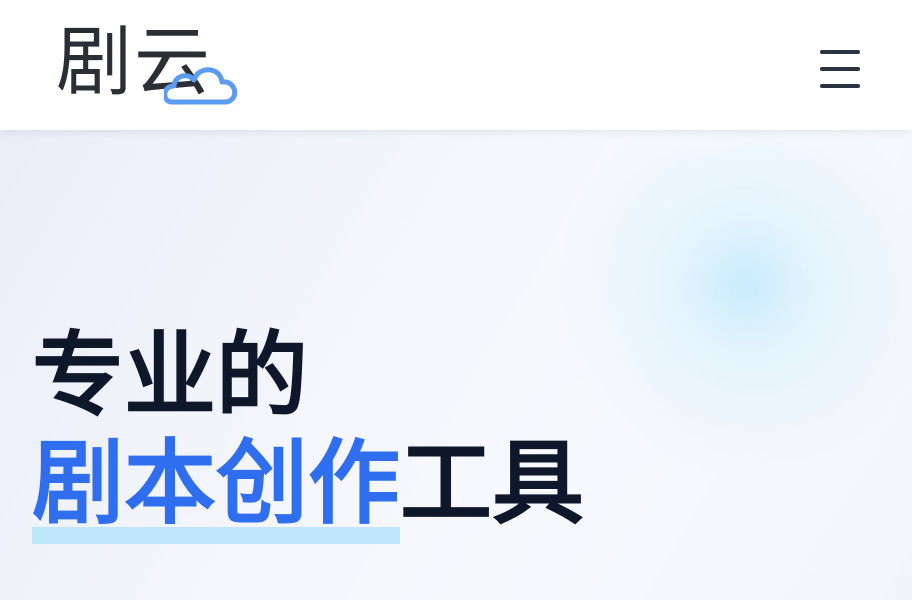 Image resolution: width=912 pixels, height=600 pixels. Describe the element at coordinates (170, 375) in the screenshot. I see `headline-line-1: 专业的` at that location.